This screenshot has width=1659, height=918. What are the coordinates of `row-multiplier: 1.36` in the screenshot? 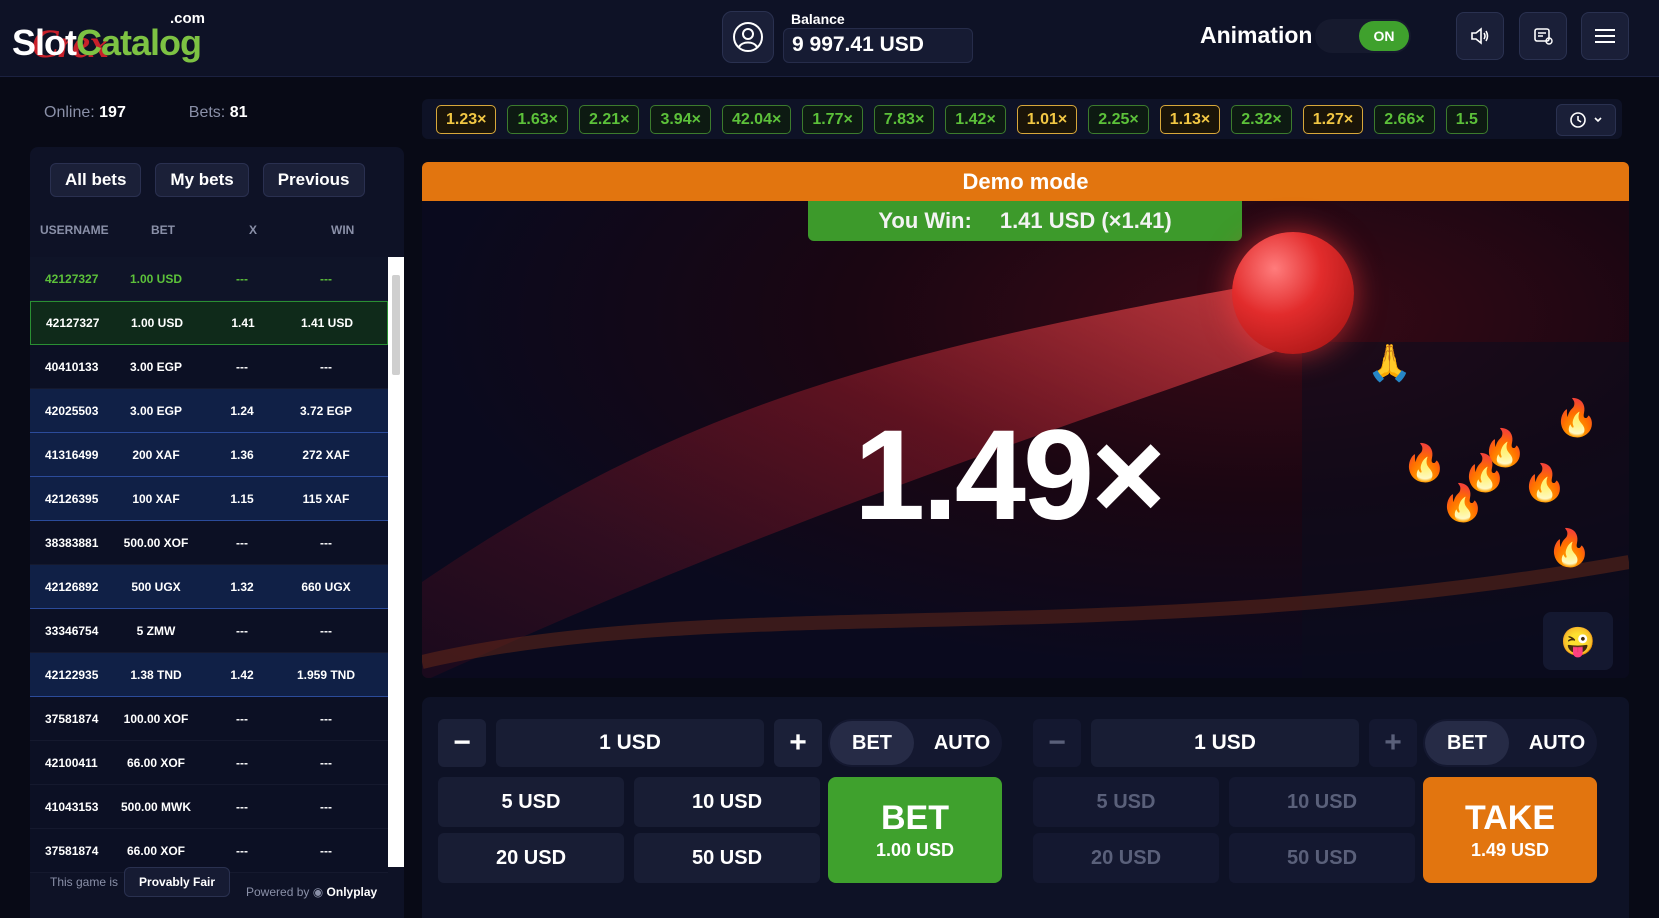 It's located at (242, 454).